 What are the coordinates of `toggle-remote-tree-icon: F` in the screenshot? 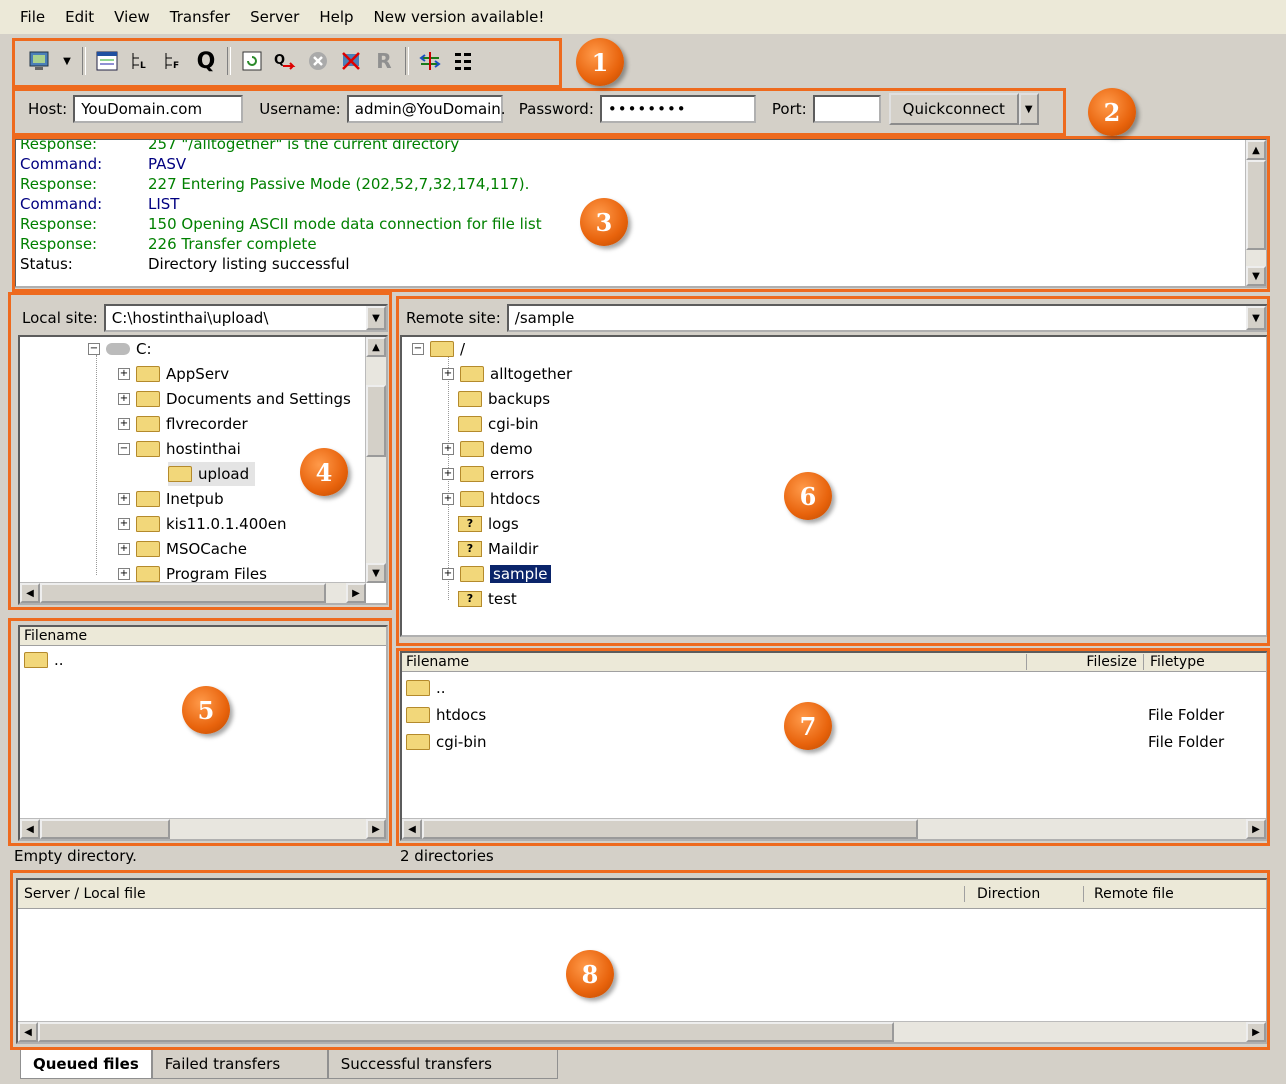 It's located at (173, 61).